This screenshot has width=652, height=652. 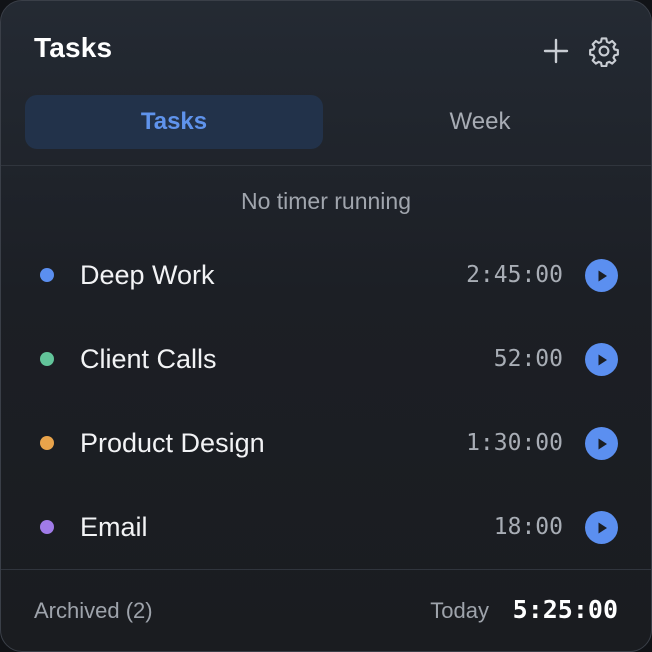 I want to click on plus-icon, so click(x=556, y=51).